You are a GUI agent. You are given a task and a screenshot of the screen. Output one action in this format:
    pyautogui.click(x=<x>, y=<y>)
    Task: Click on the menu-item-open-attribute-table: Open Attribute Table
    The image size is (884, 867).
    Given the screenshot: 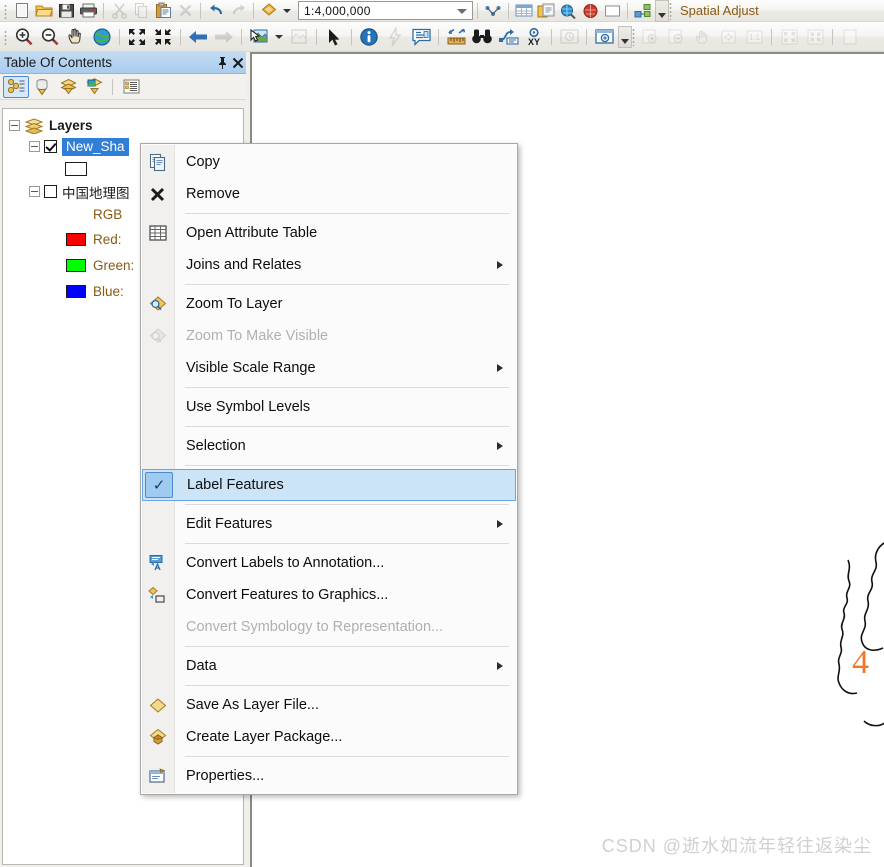 What is the action you would take?
    pyautogui.click(x=329, y=233)
    